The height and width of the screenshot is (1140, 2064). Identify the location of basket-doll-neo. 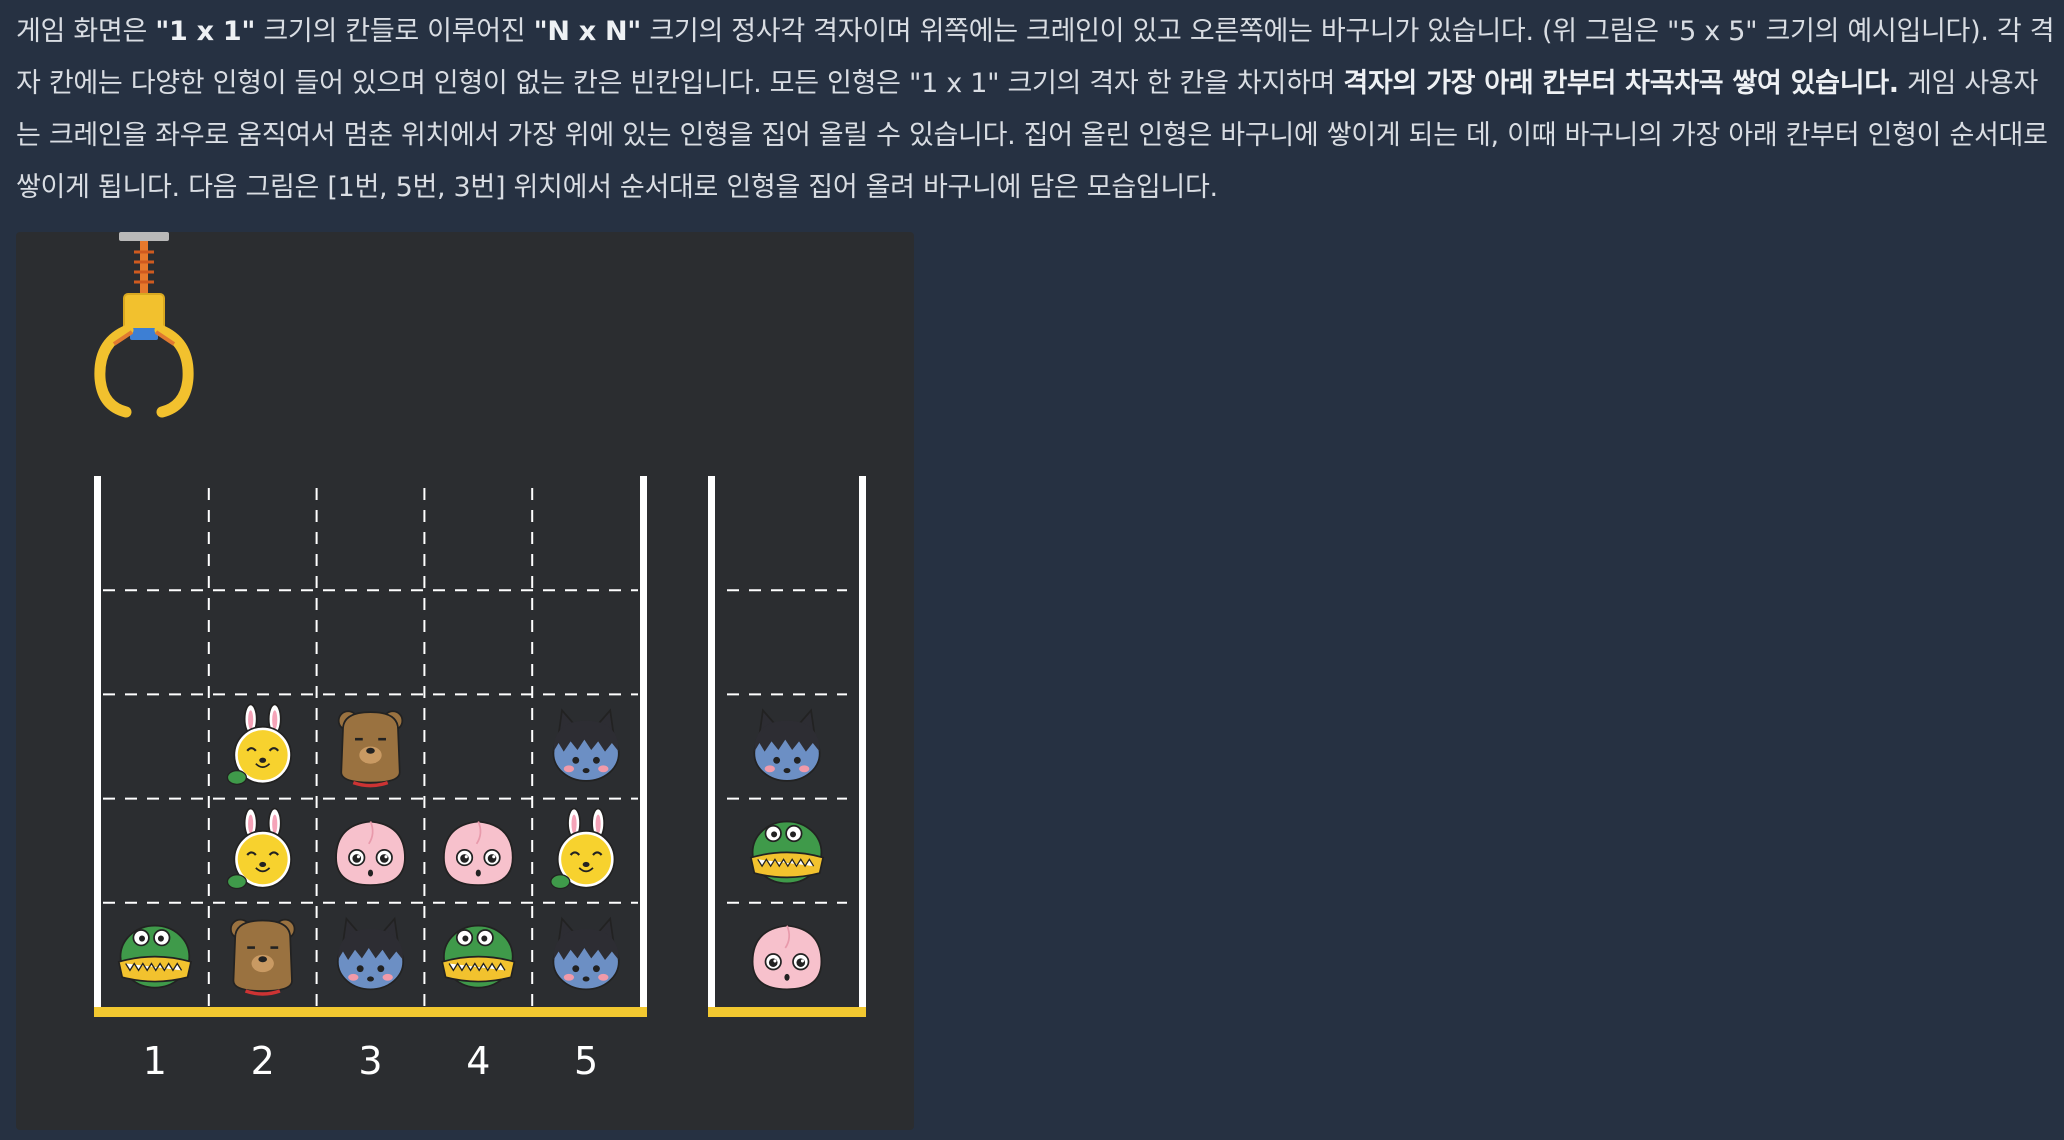
(787, 745).